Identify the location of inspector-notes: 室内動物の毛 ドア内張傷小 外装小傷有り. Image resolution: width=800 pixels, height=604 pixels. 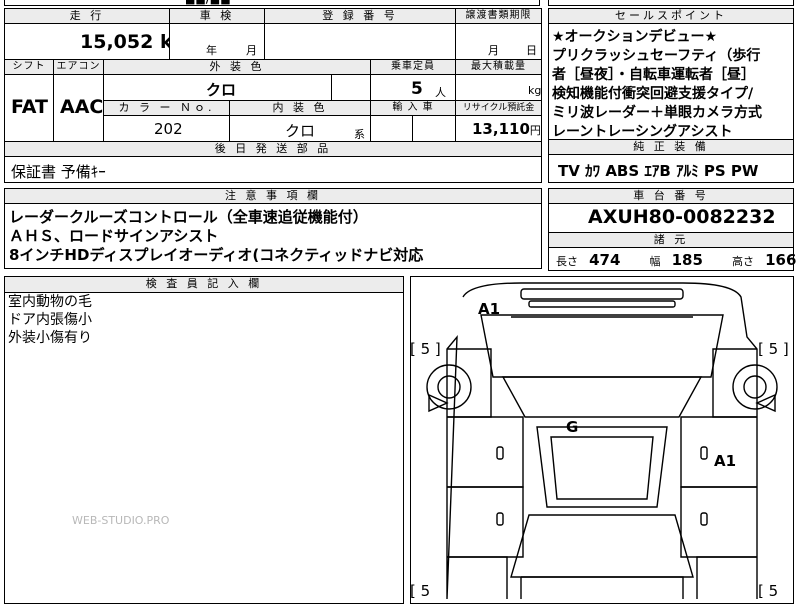
(50, 320).